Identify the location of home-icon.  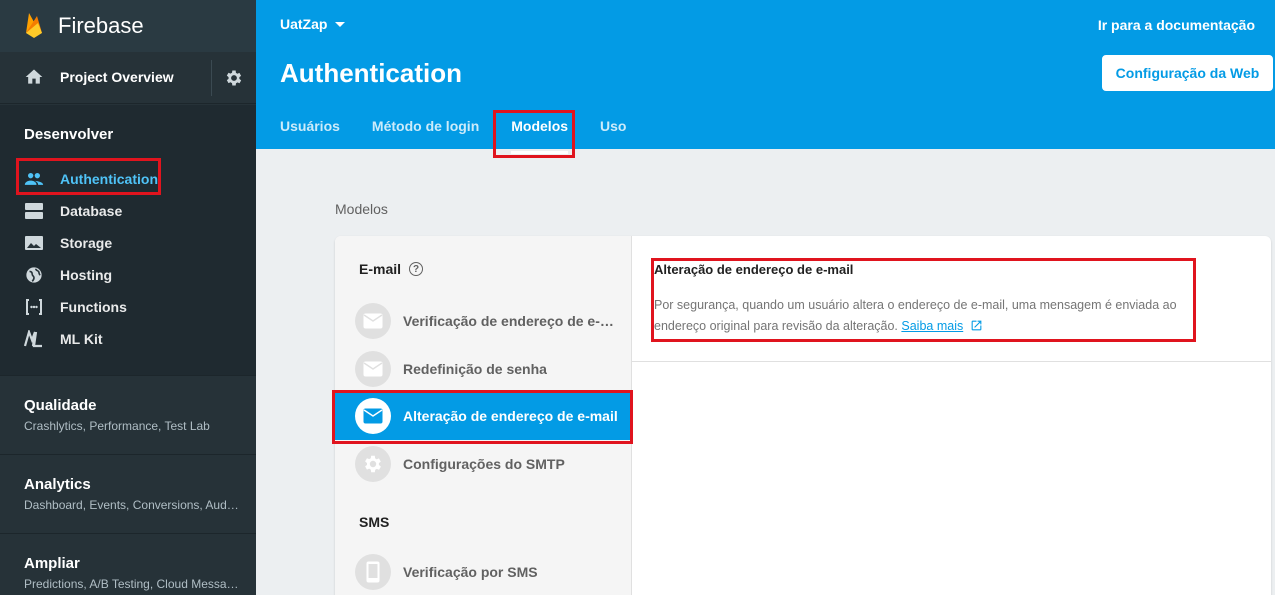
(34, 76).